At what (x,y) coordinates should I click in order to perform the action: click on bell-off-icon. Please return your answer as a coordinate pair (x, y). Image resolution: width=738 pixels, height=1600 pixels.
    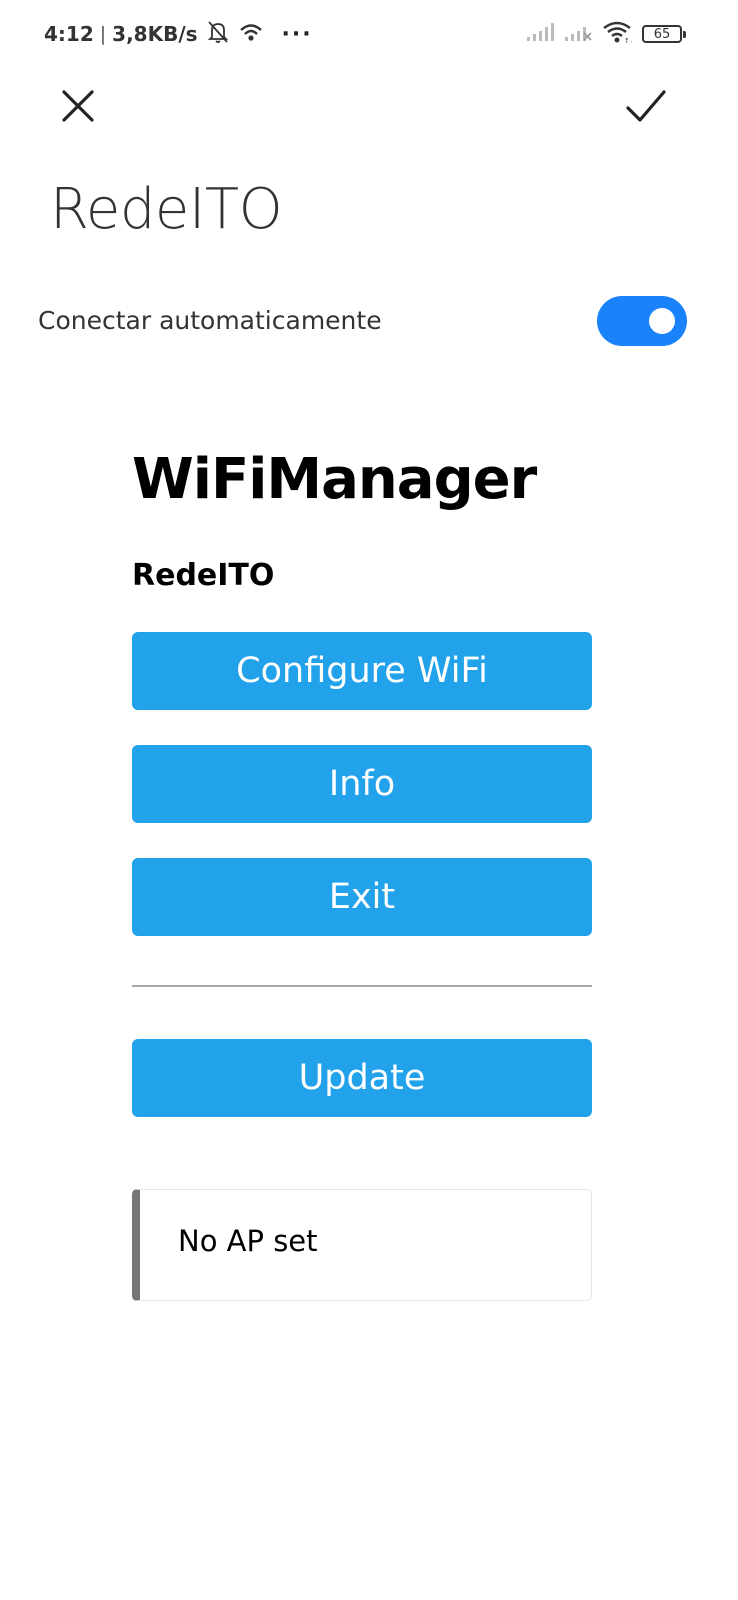
    Looking at the image, I should click on (218, 34).